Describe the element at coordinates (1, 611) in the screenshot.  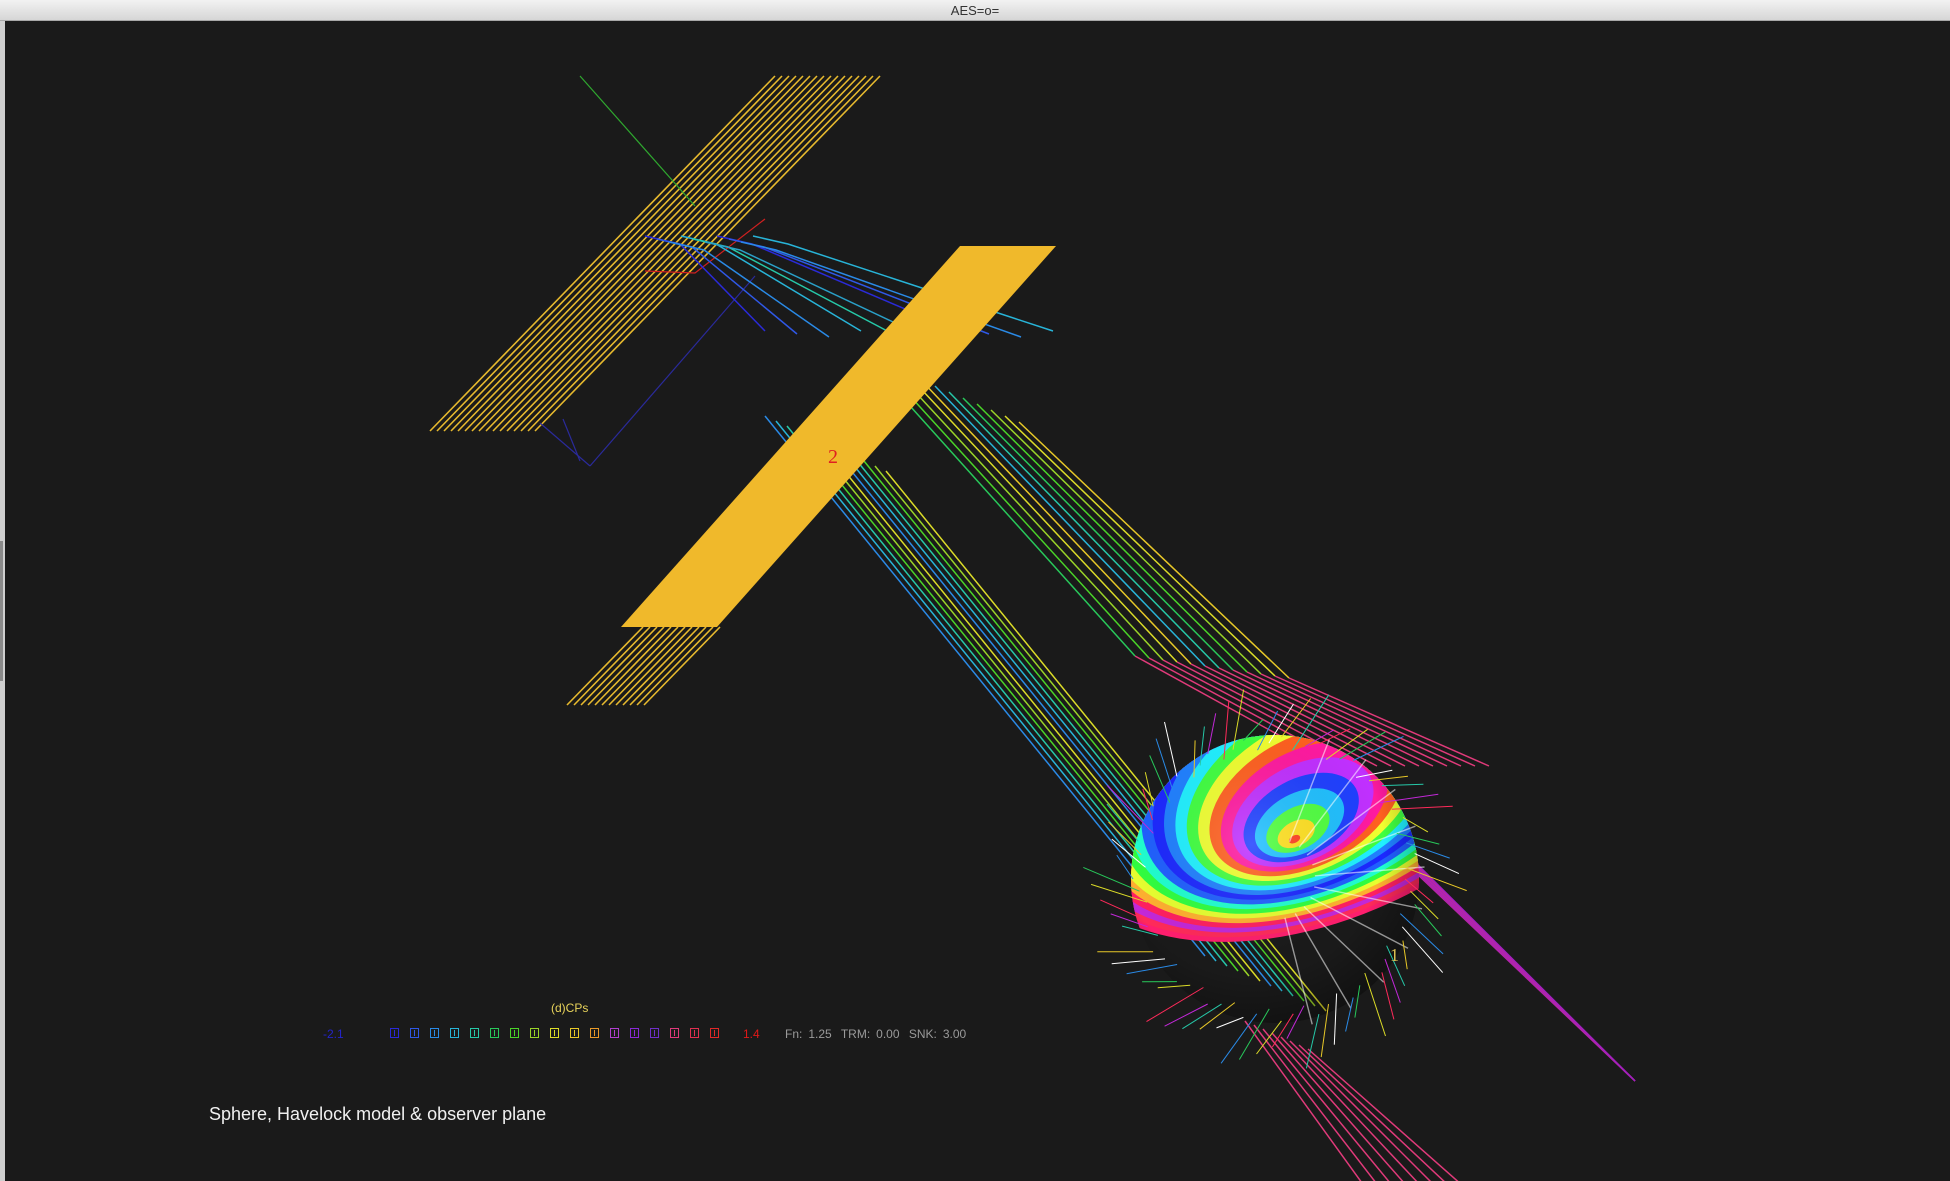
I see `resize-handle` at that location.